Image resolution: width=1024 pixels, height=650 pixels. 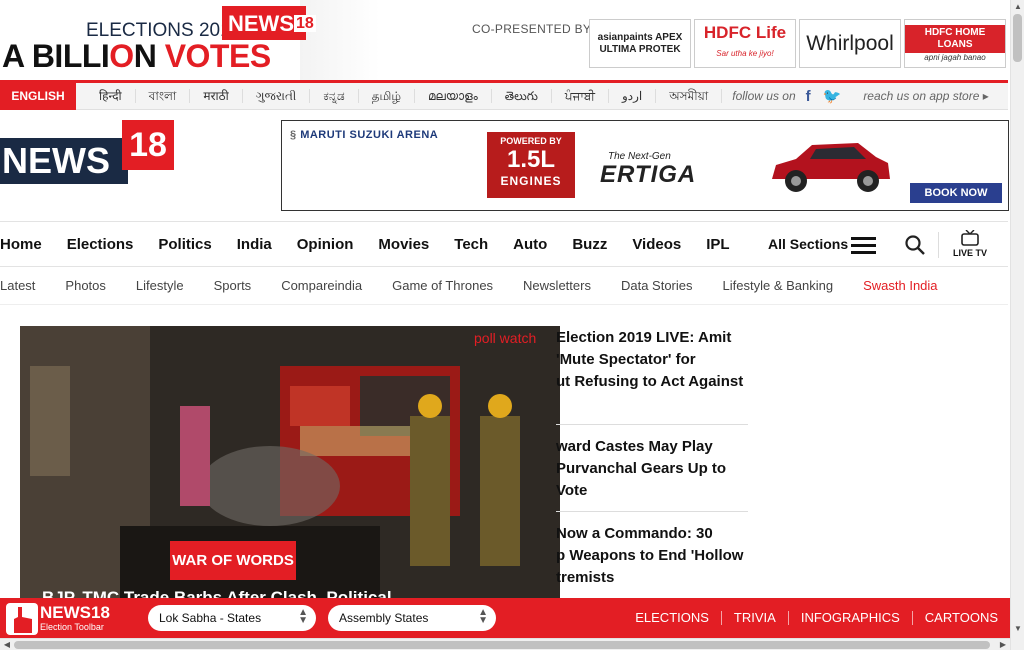 What do you see at coordinates (148, 145) in the screenshot?
I see `logo-18-text: 18` at bounding box center [148, 145].